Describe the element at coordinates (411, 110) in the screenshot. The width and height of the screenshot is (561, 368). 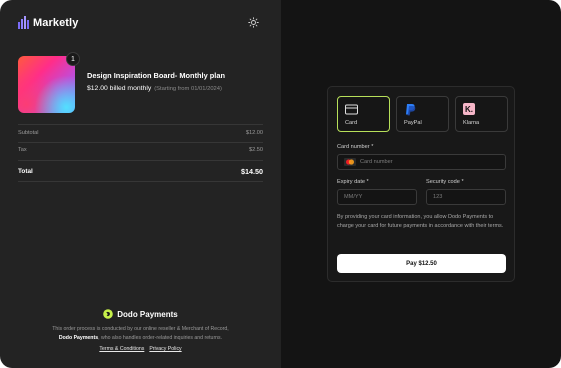
I see `paypal-icon` at that location.